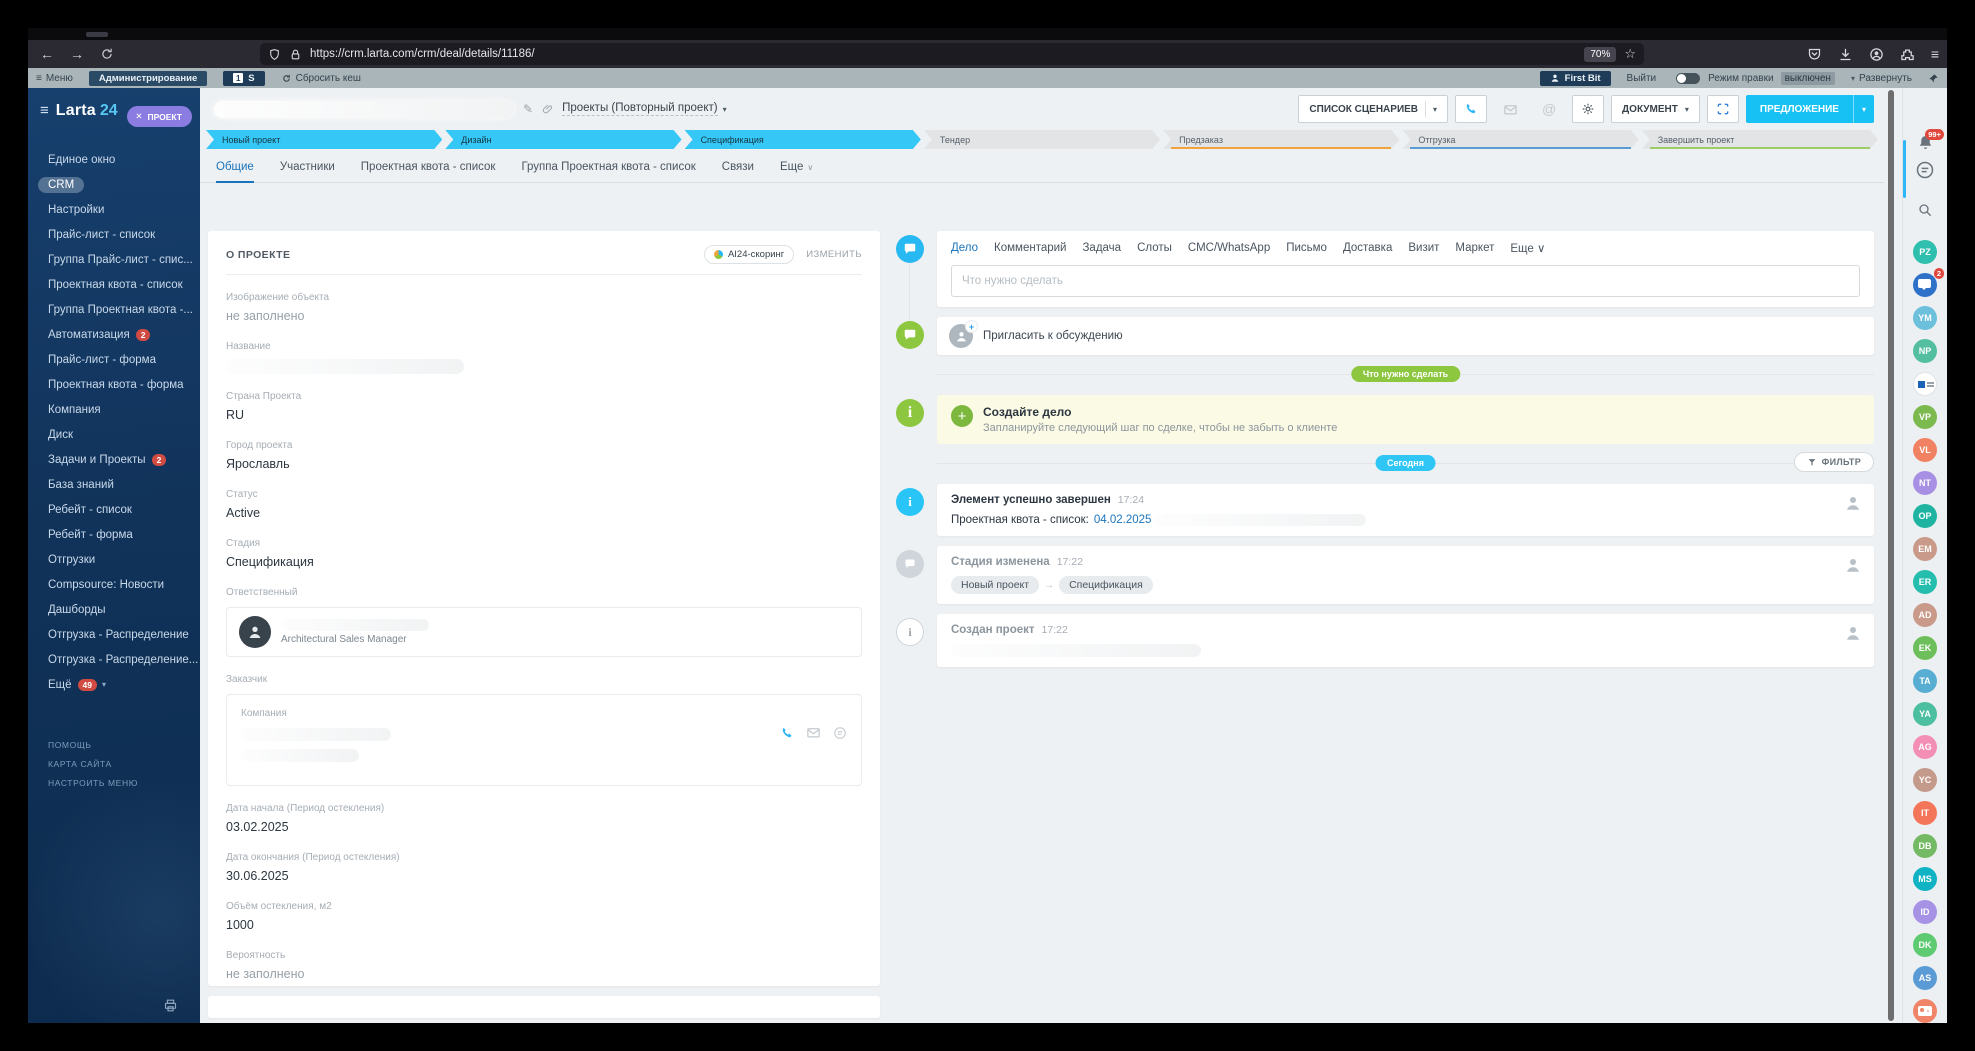  I want to click on rail-avatar: YA, so click(1925, 714).